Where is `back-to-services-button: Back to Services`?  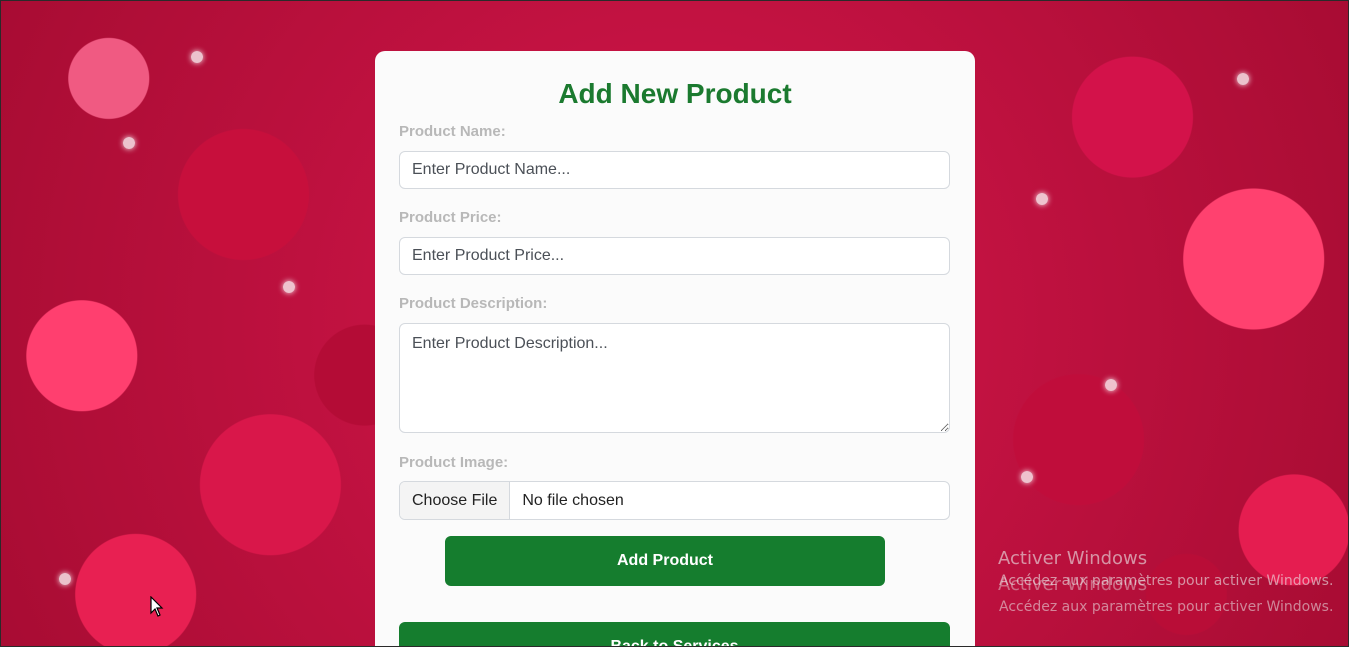
back-to-services-button: Back to Services is located at coordinates (674, 634).